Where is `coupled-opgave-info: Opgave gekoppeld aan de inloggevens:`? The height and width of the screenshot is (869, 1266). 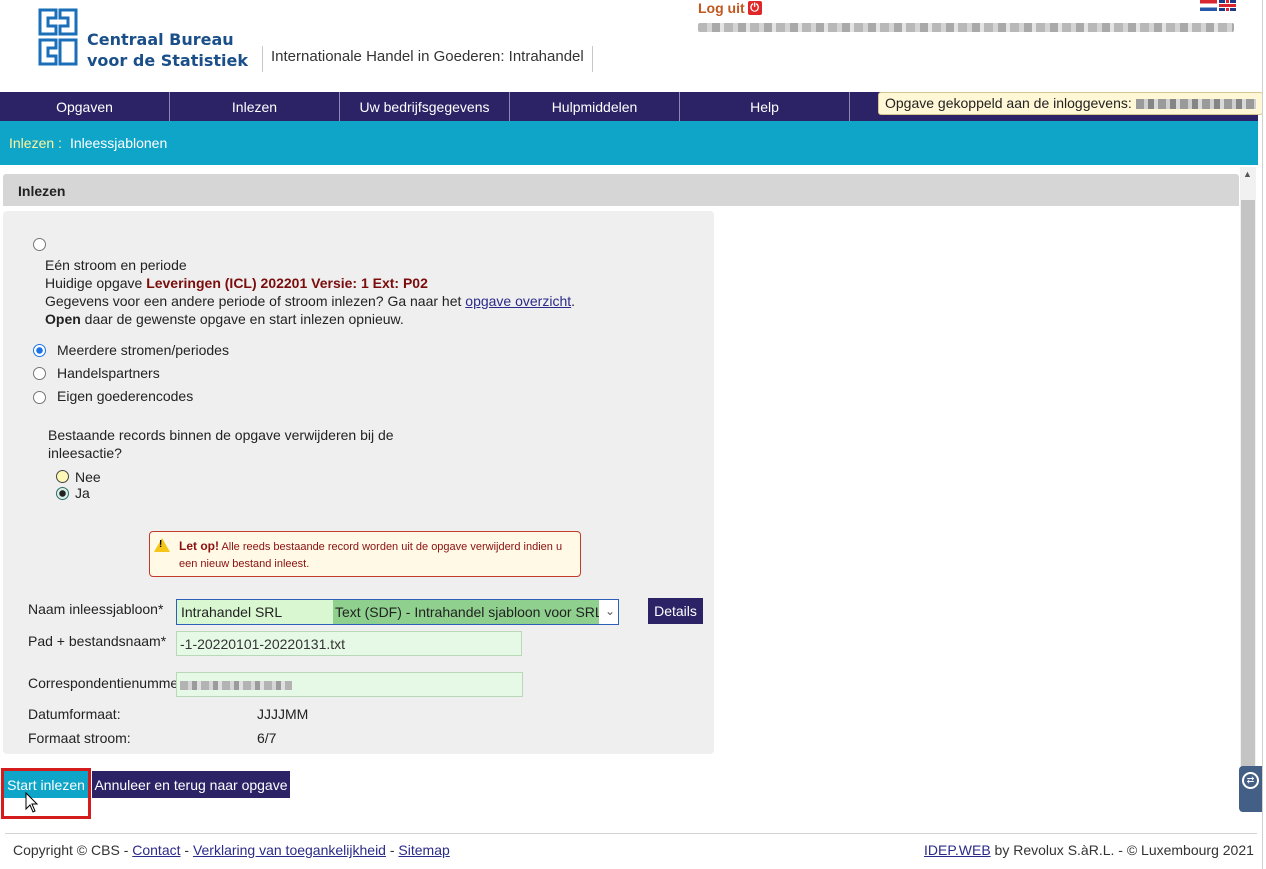
coupled-opgave-info: Opgave gekoppeld aan de inloggevens: is located at coordinates (1070, 103).